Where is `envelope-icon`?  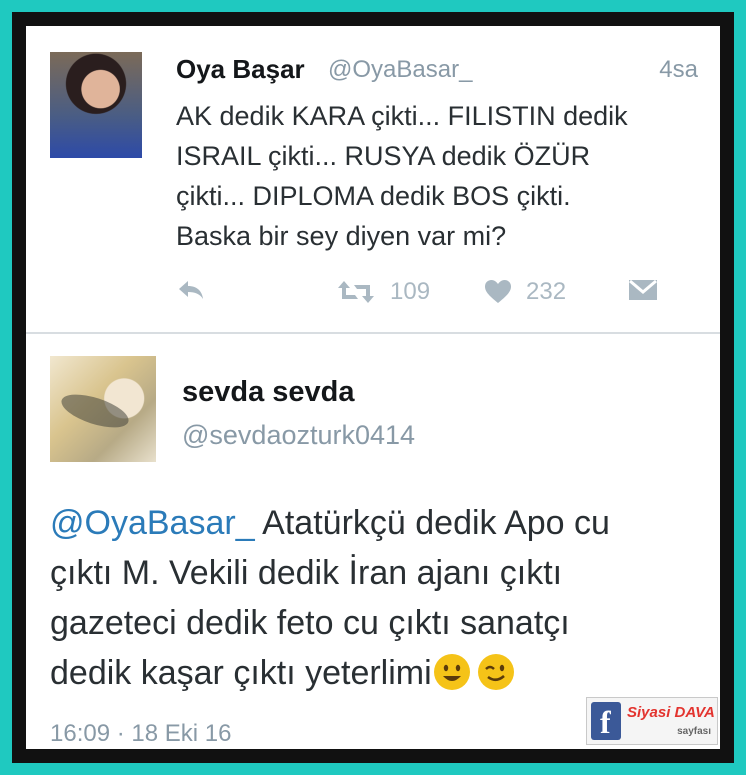 envelope-icon is located at coordinates (643, 289).